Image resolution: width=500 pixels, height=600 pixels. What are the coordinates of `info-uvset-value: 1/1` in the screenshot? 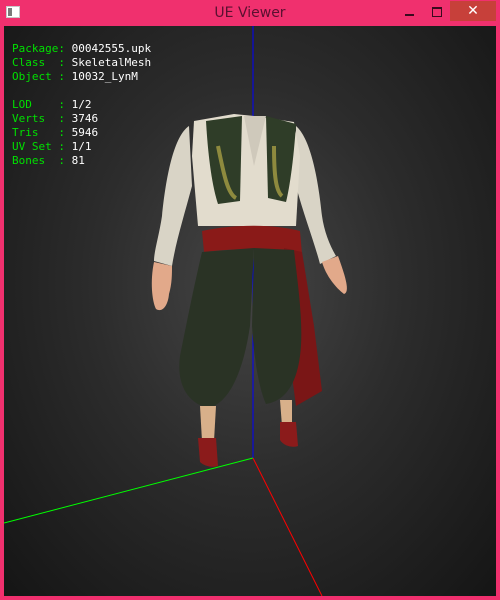 It's located at (81, 146).